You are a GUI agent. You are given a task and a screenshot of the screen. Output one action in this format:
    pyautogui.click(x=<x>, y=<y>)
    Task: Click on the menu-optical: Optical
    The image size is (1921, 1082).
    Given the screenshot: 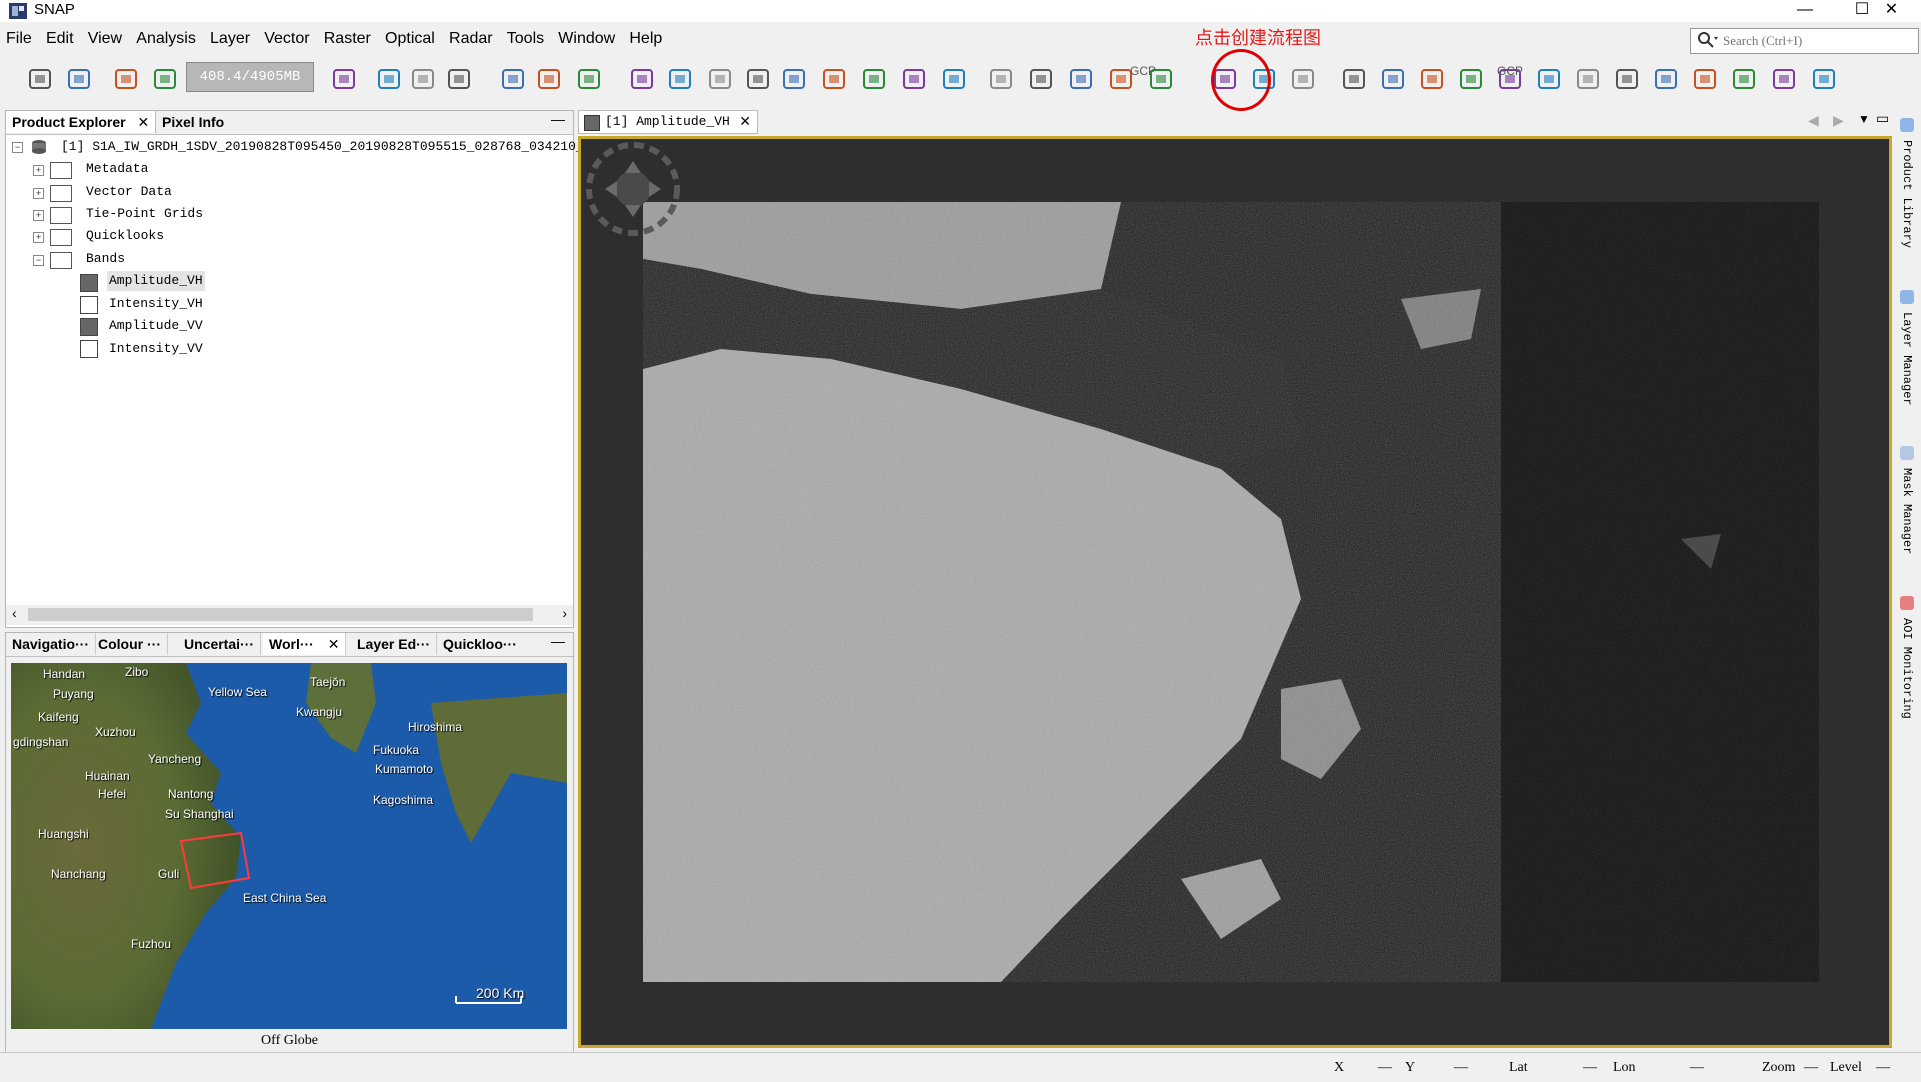 What is the action you would take?
    pyautogui.click(x=410, y=38)
    